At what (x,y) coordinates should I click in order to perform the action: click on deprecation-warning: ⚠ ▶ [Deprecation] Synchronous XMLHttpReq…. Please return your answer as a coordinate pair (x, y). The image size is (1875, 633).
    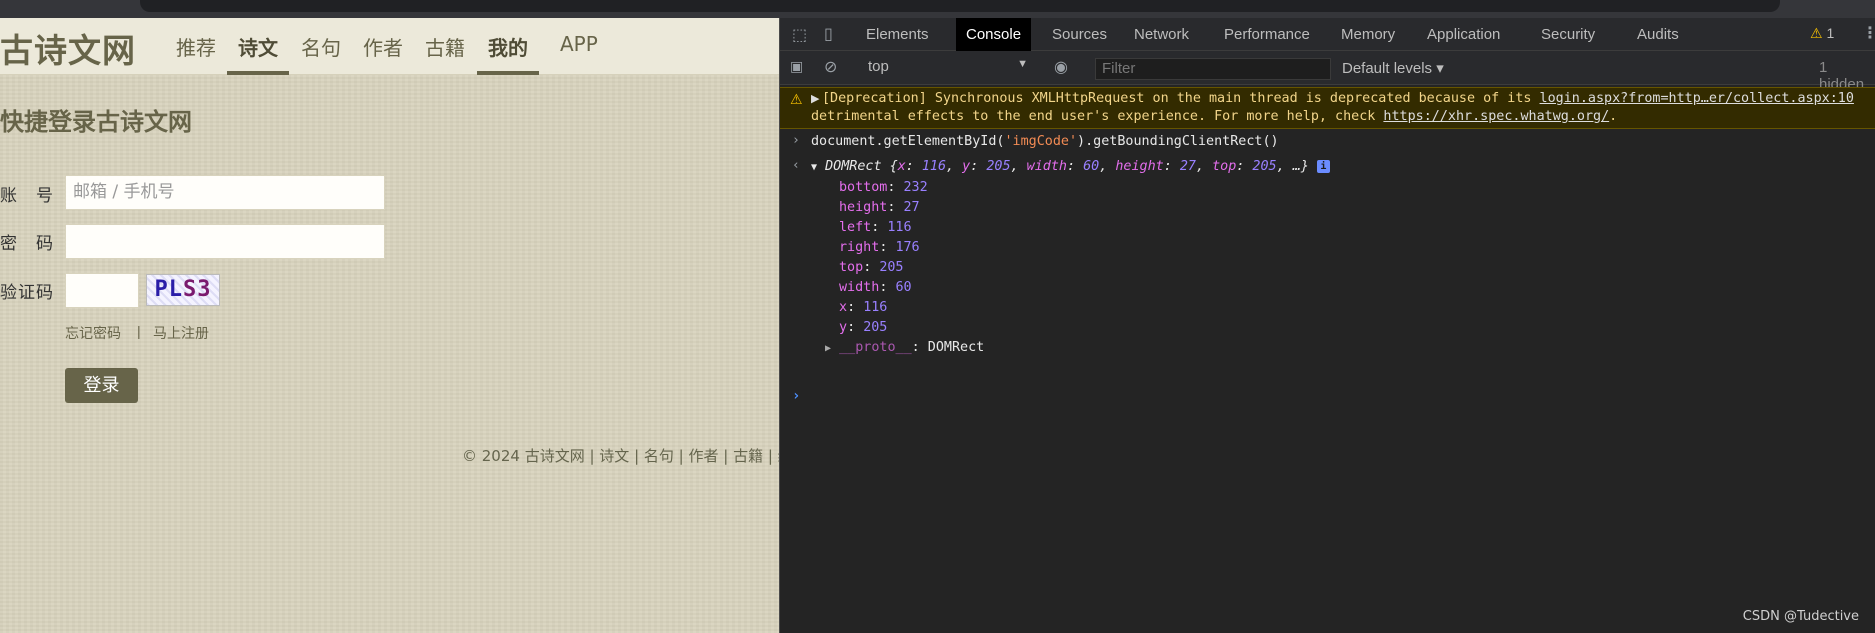
    Looking at the image, I should click on (1327, 108).